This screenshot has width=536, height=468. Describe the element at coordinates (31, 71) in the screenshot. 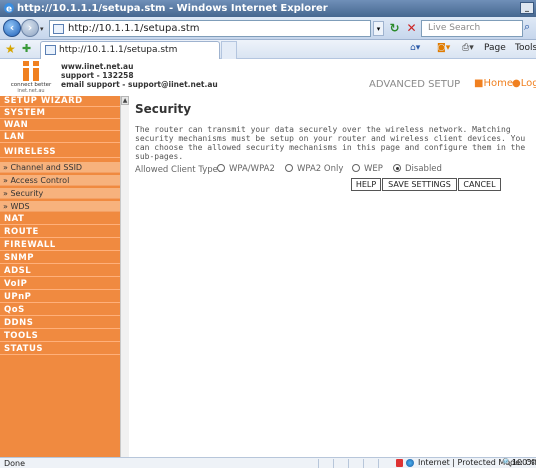

I see `iinet-logo-mark-icon` at that location.